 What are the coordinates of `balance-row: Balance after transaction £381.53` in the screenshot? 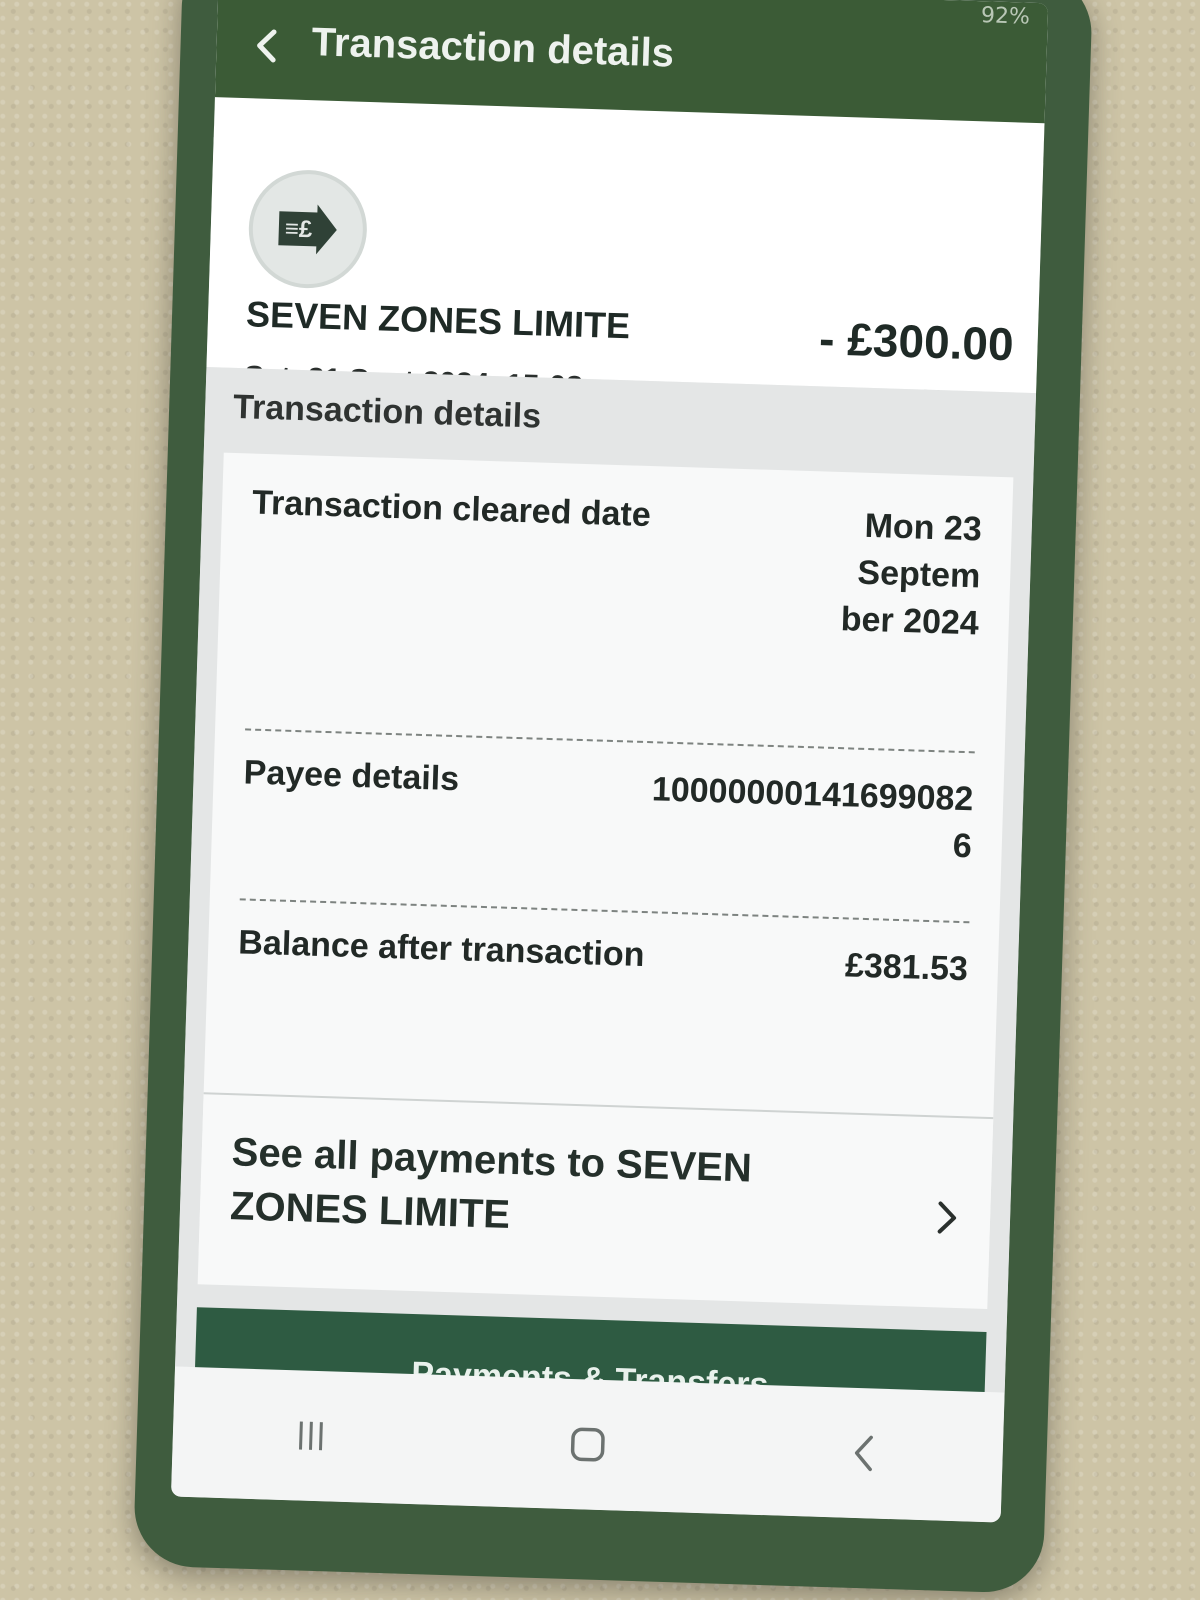 It's located at (602, 1004).